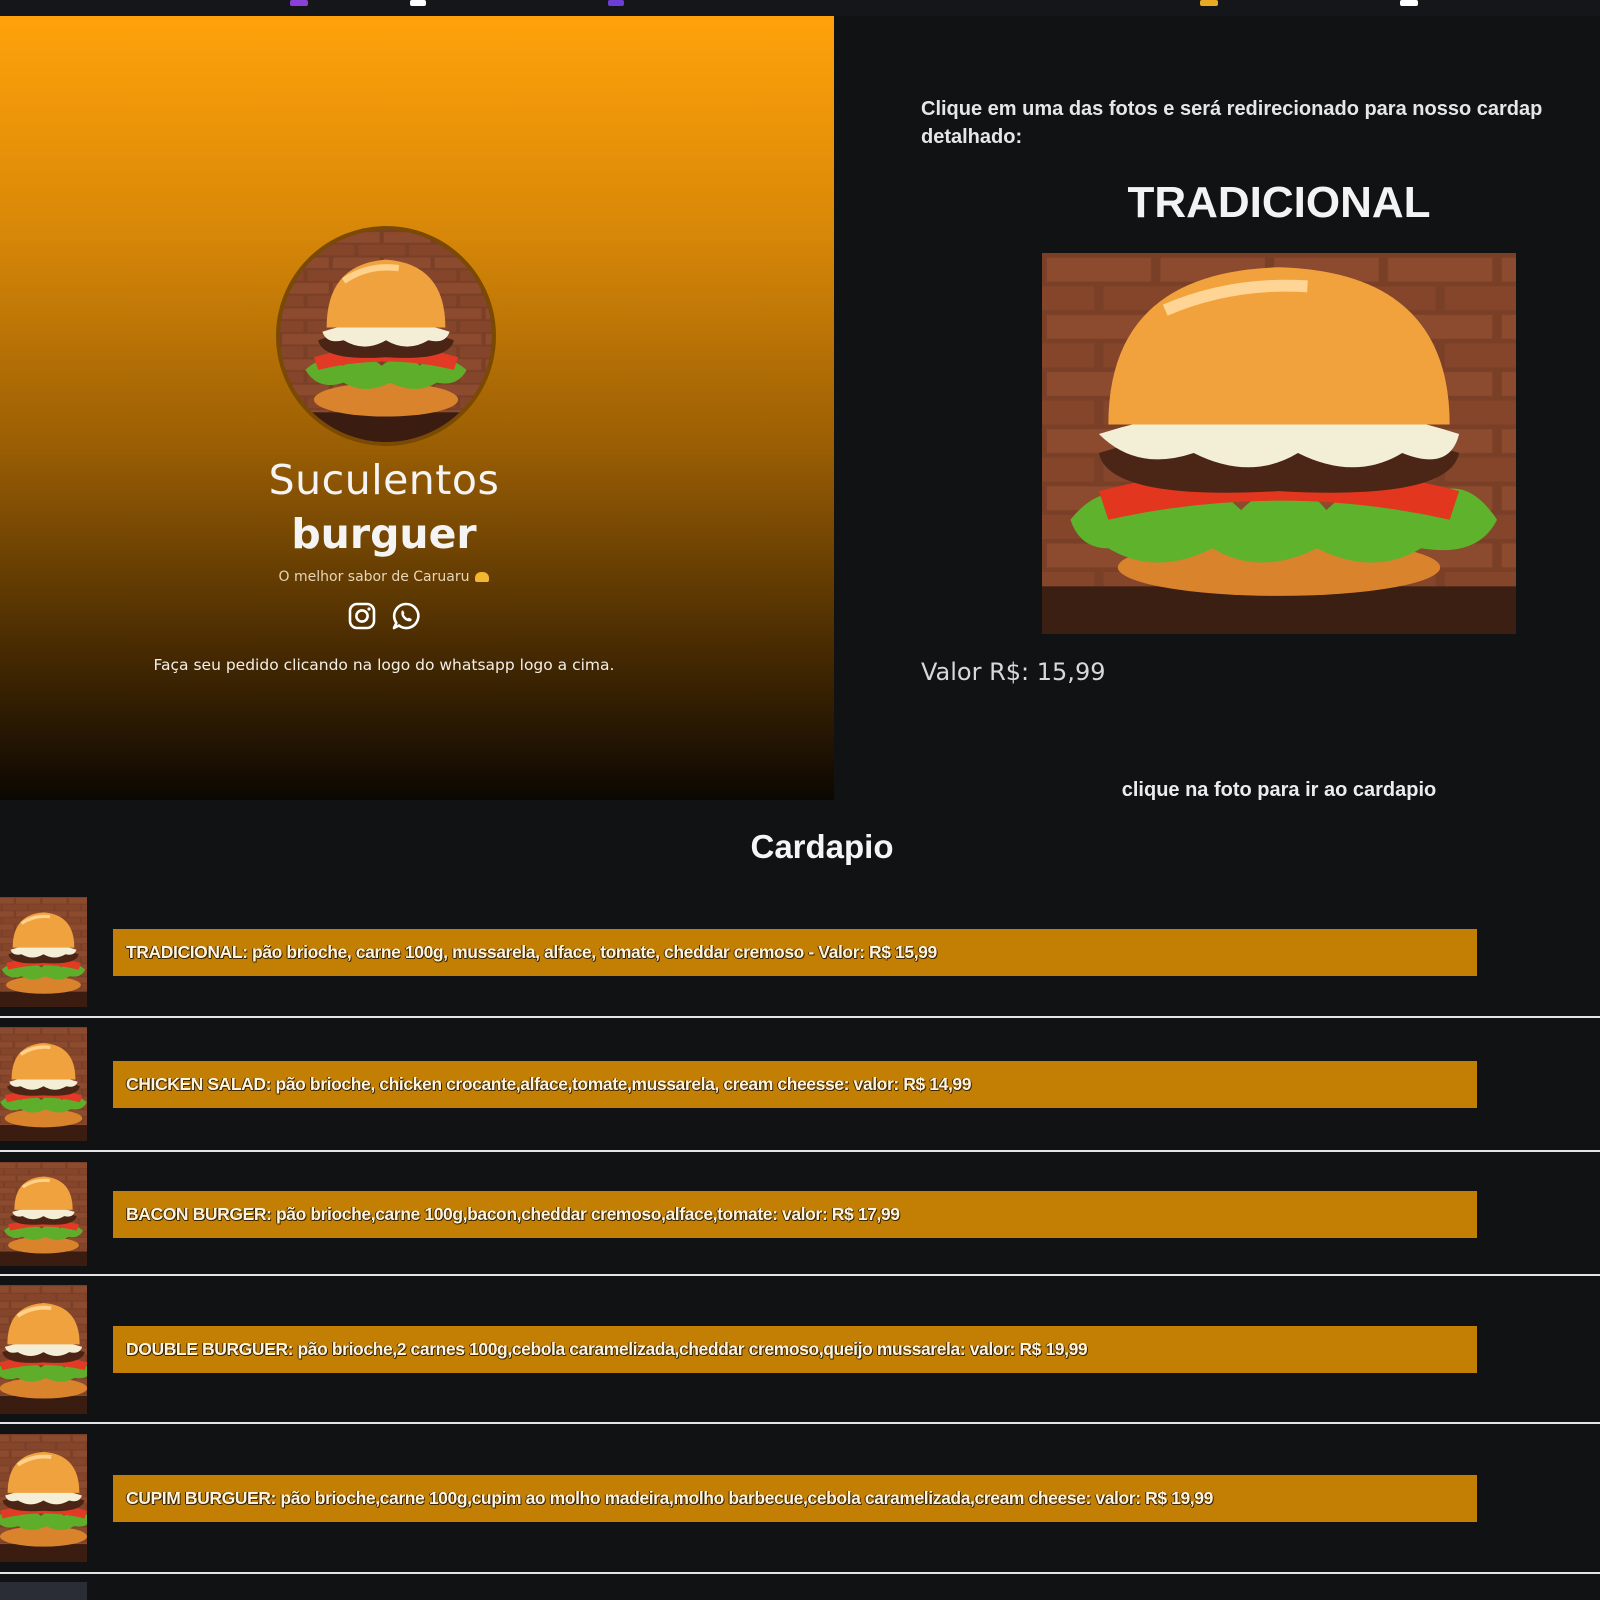  What do you see at coordinates (384, 616) in the screenshot?
I see `social-links` at bounding box center [384, 616].